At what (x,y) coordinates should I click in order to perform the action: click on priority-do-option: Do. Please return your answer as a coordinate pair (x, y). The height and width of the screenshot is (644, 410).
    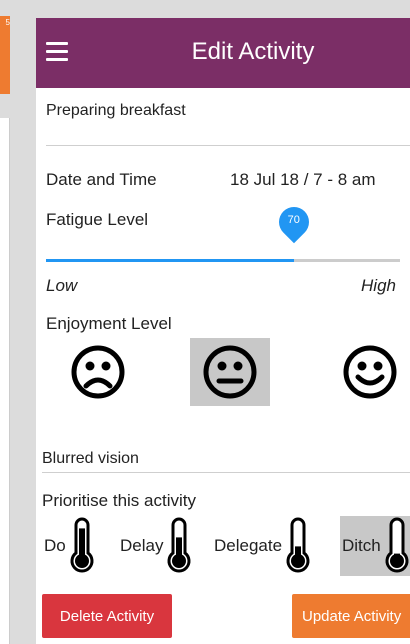
    Looking at the image, I should click on (69, 546).